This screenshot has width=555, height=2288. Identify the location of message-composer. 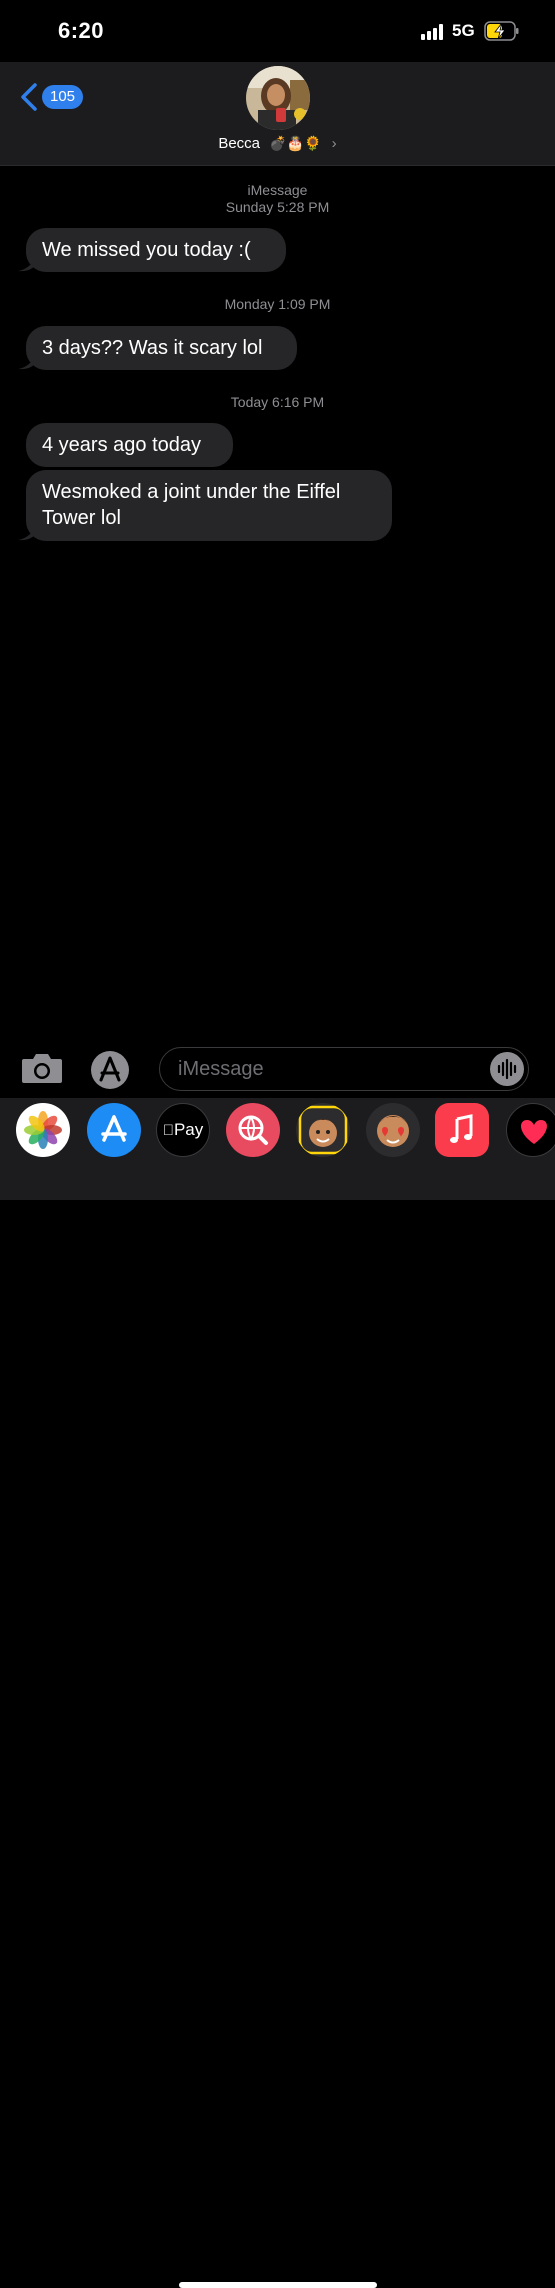
(277, 1069).